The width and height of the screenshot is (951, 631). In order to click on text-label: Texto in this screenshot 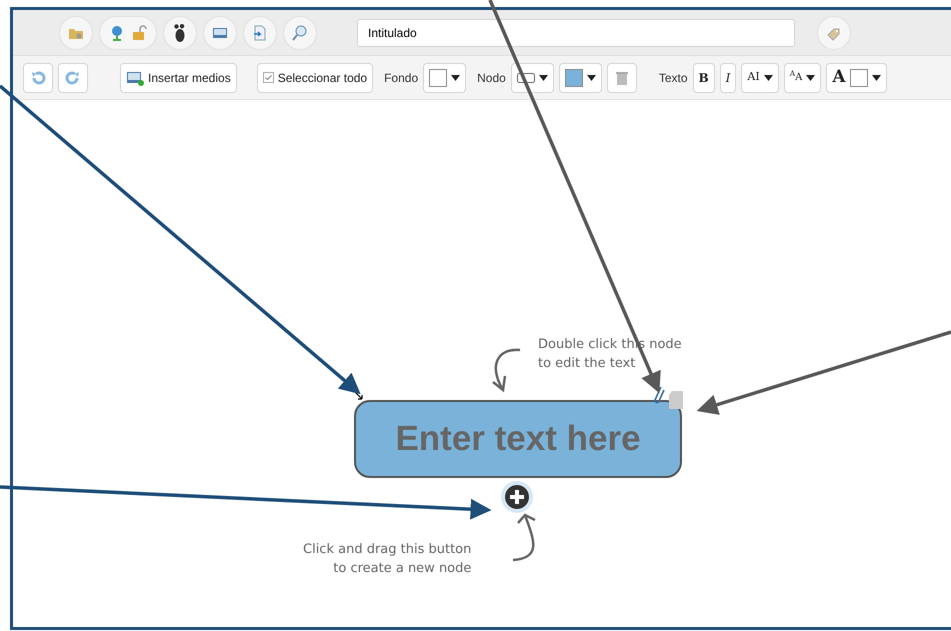, I will do `click(673, 78)`.